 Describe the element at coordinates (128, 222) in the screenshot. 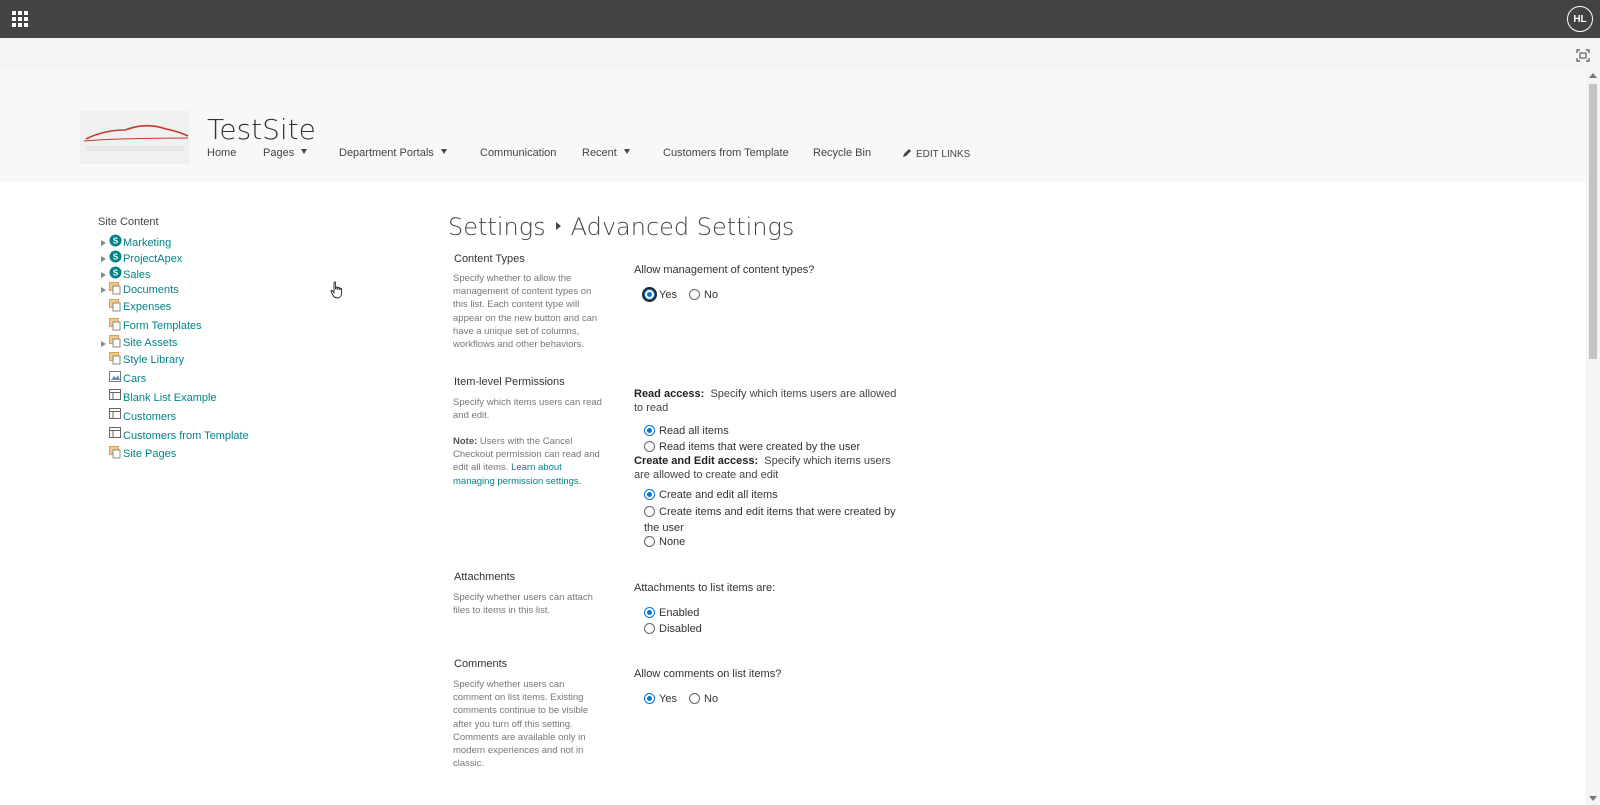

I see `tree-title: Site Content` at that location.